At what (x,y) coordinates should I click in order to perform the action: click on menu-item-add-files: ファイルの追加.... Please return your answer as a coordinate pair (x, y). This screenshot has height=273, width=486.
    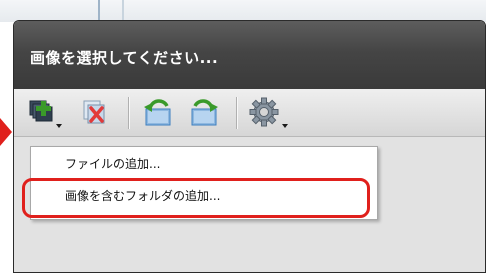
    Looking at the image, I should click on (204, 164).